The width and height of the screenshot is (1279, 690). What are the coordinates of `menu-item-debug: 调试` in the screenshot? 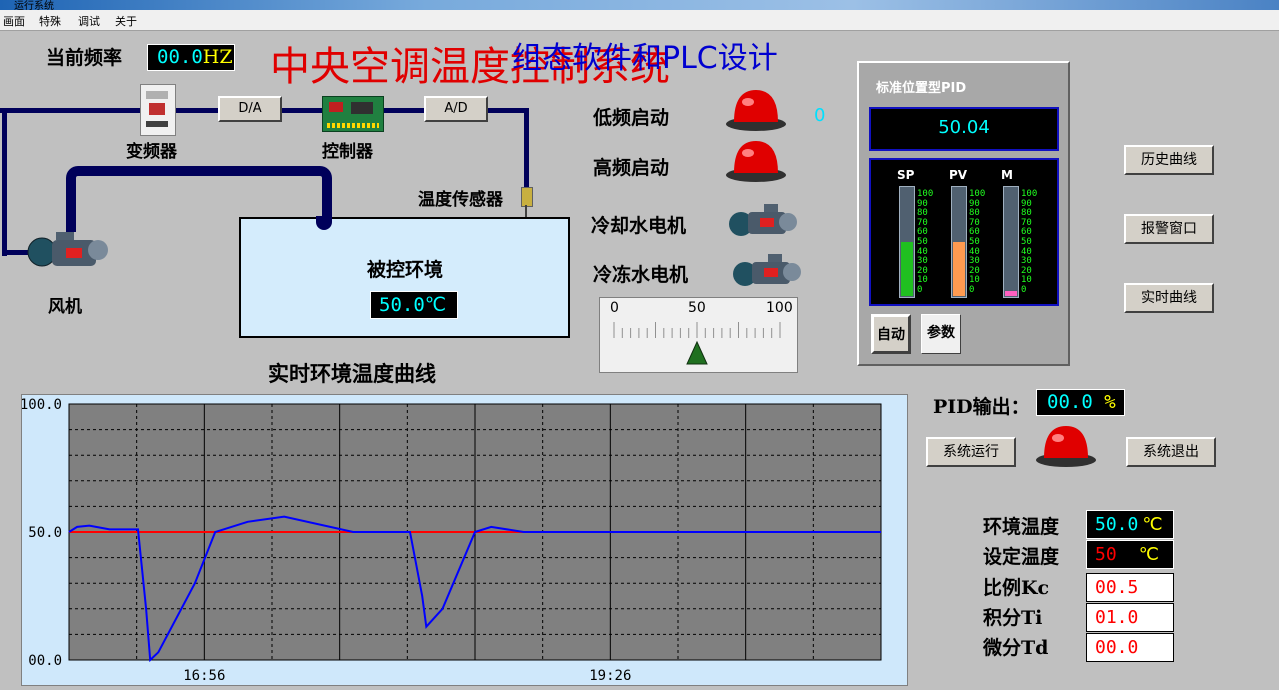 It's located at (89, 21).